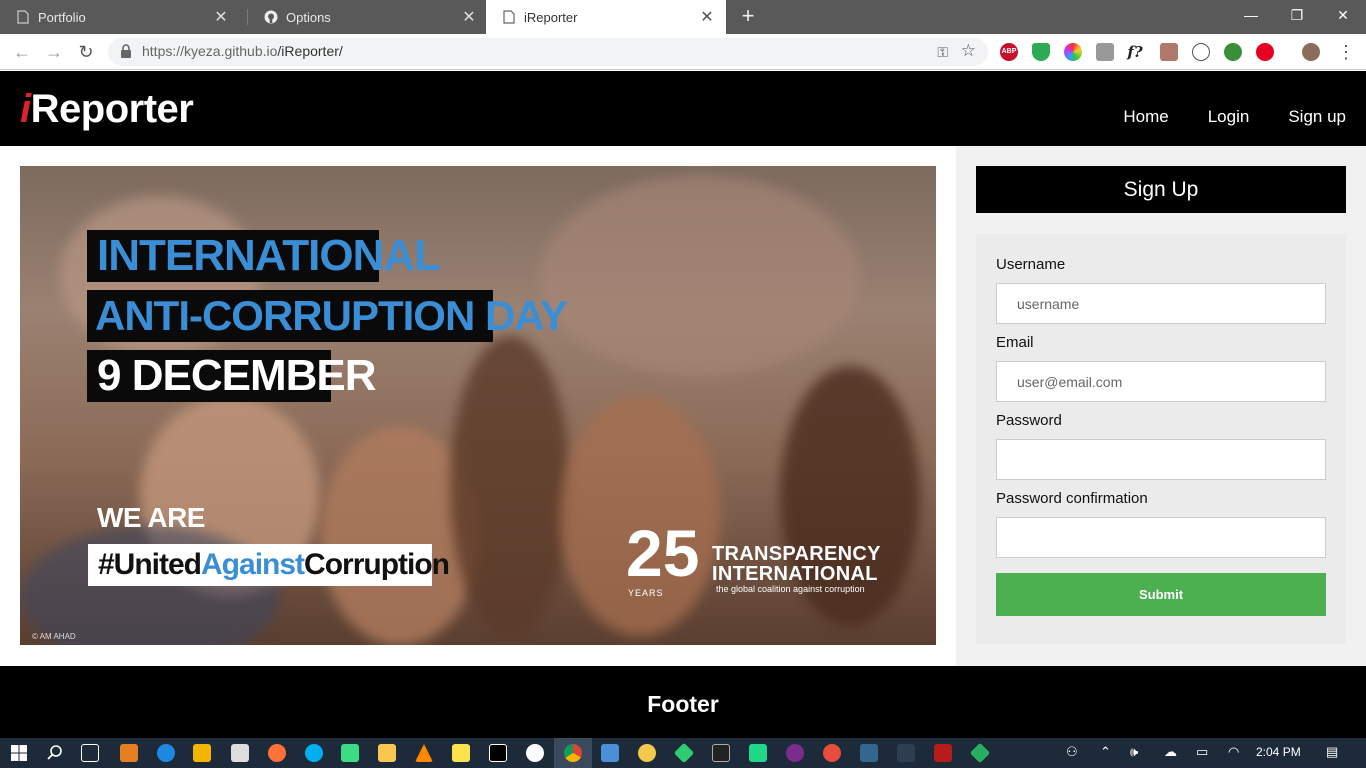 This screenshot has width=1366, height=768. I want to click on sticky-notes-icon, so click(461, 753).